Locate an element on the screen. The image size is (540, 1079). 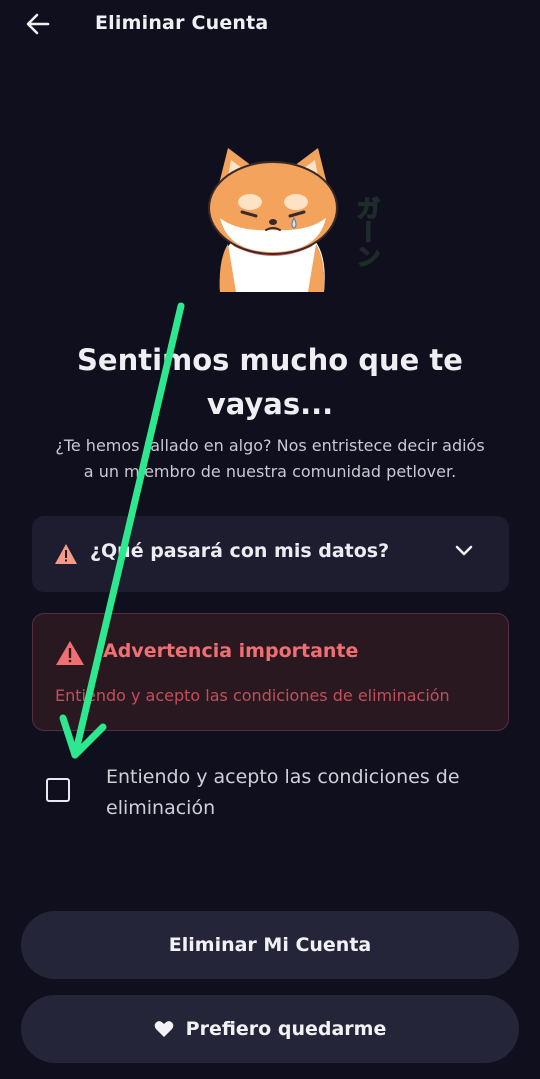
delete-account-button: Eliminar Mi Cuenta is located at coordinates (270, 945).